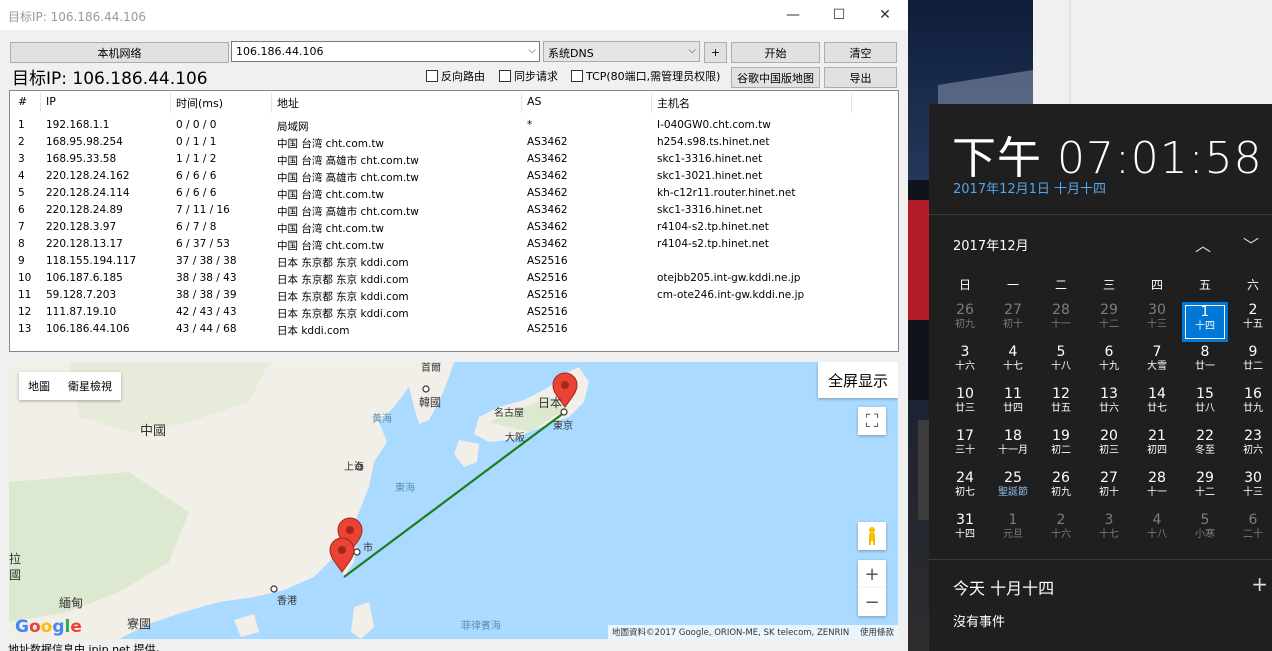  What do you see at coordinates (1109, 448) in the screenshot?
I see `calendar-day: 20 初三` at bounding box center [1109, 448].